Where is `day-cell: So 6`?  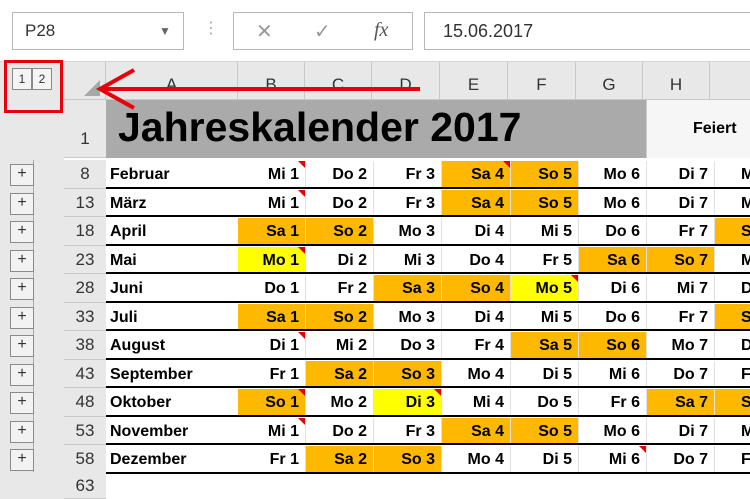 day-cell: So 6 is located at coordinates (613, 345).